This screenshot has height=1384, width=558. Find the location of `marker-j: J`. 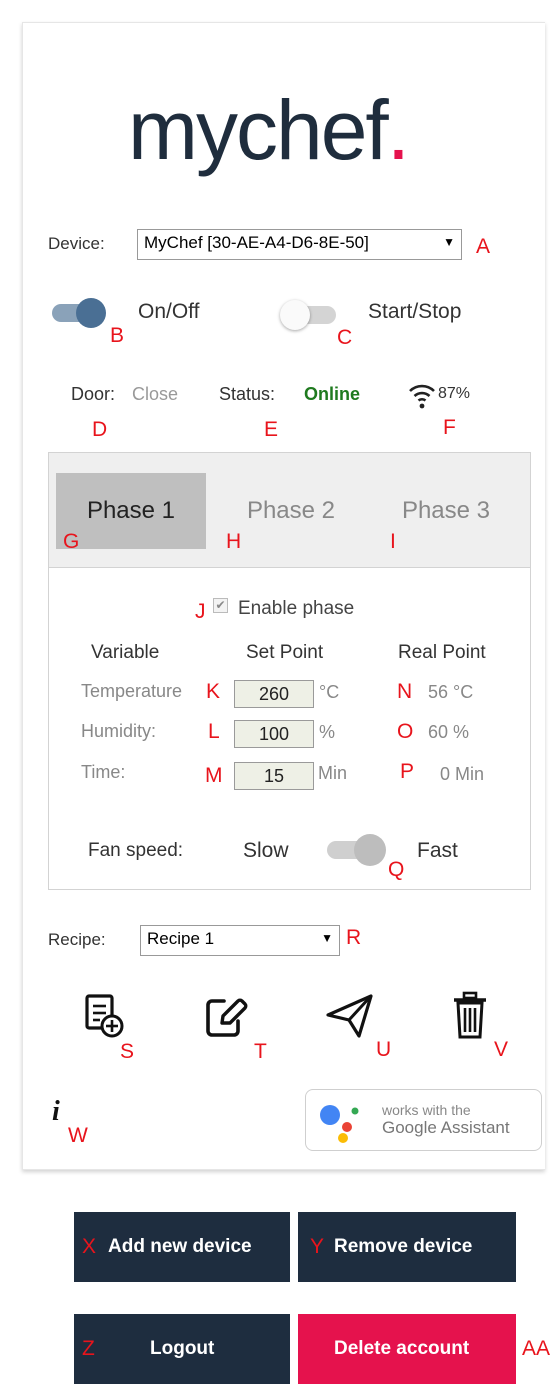

marker-j: J is located at coordinates (200, 611).